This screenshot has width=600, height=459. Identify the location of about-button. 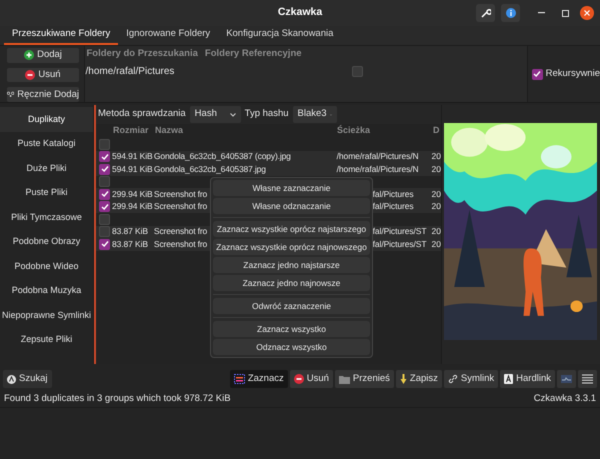
(510, 13).